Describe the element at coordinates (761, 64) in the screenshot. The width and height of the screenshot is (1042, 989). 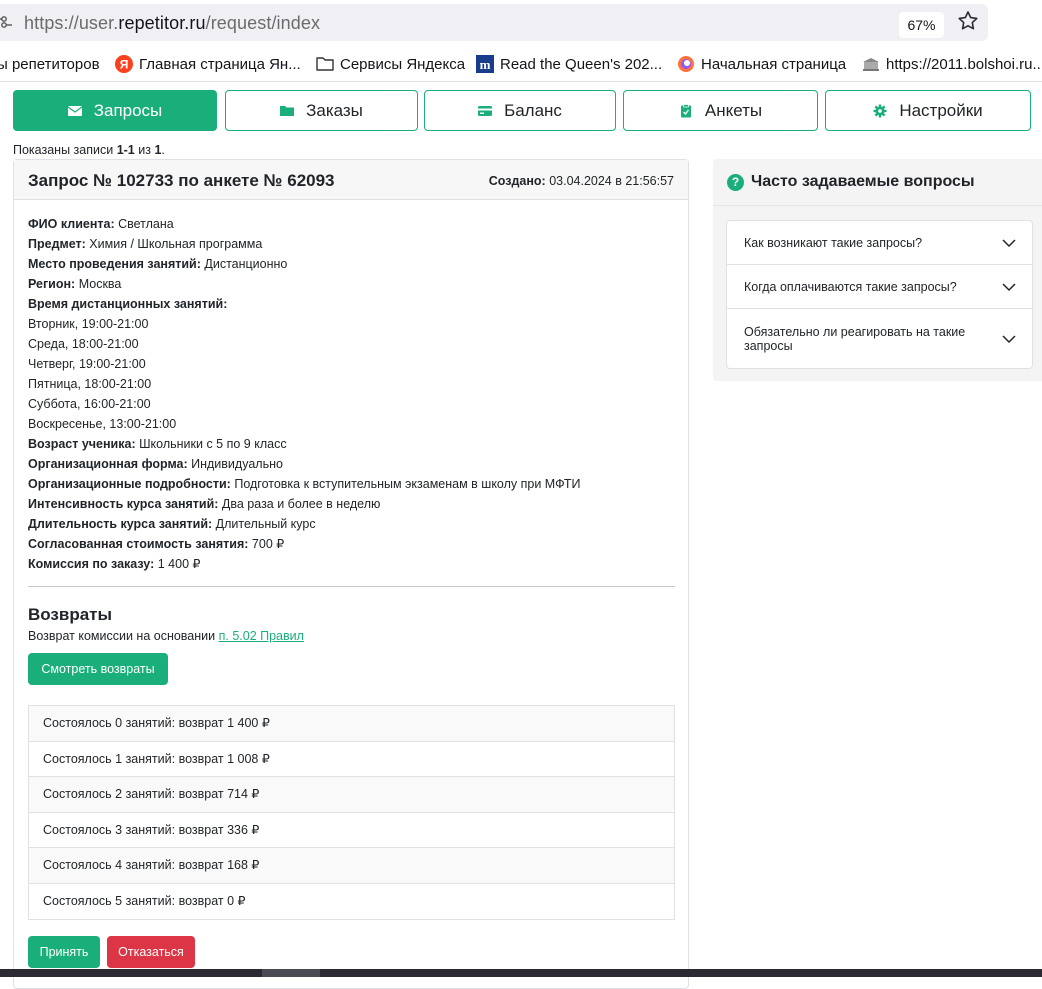
I see `bookmark-item: Начальная страница` at that location.